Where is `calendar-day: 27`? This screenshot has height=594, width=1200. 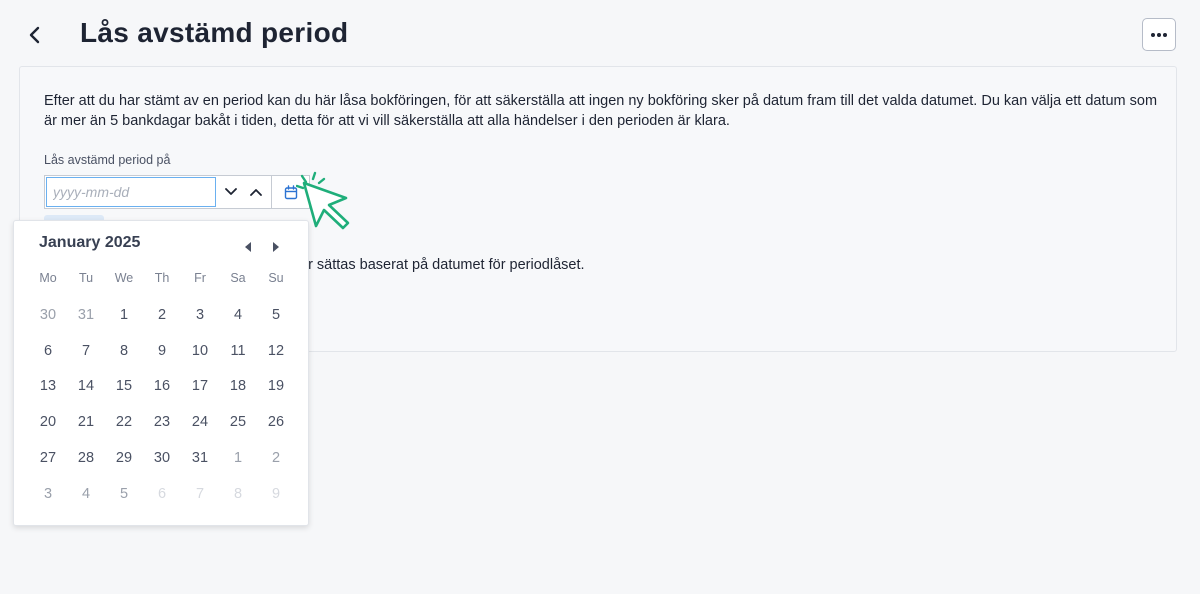
calendar-day: 27 is located at coordinates (48, 458).